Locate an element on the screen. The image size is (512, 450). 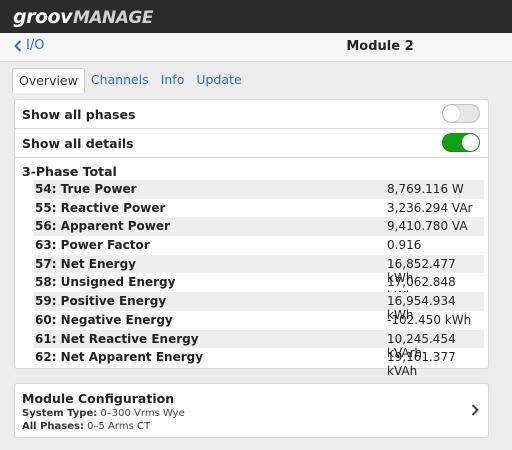
row-value: 8,769.116 W is located at coordinates (425, 189).